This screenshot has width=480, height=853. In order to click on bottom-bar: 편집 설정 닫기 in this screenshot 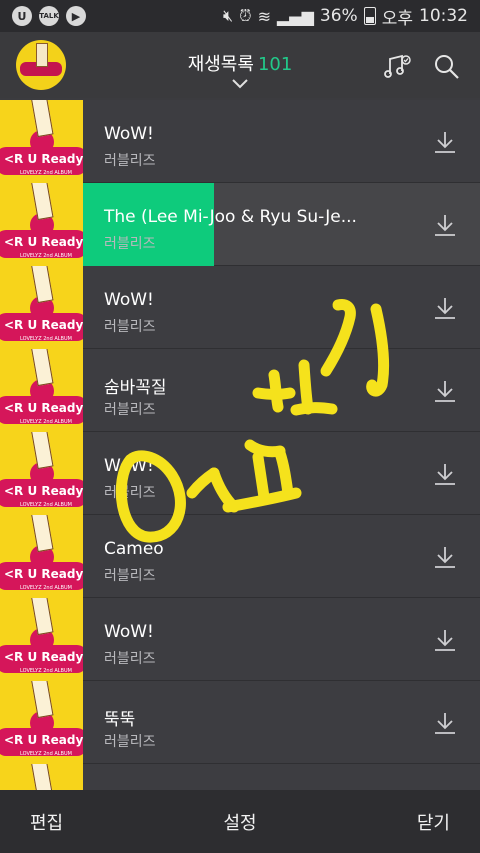, I will do `click(240, 821)`.